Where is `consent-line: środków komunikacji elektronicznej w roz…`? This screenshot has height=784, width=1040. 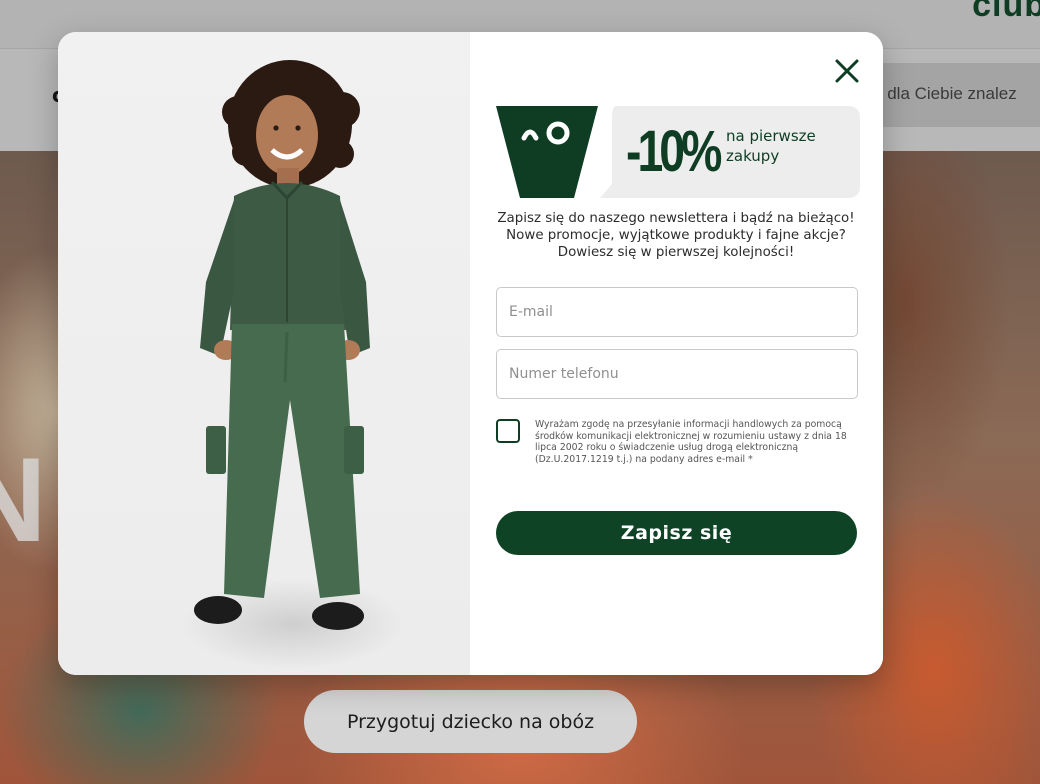
consent-line: środków komunikacji elektronicznej w roz… is located at coordinates (691, 436).